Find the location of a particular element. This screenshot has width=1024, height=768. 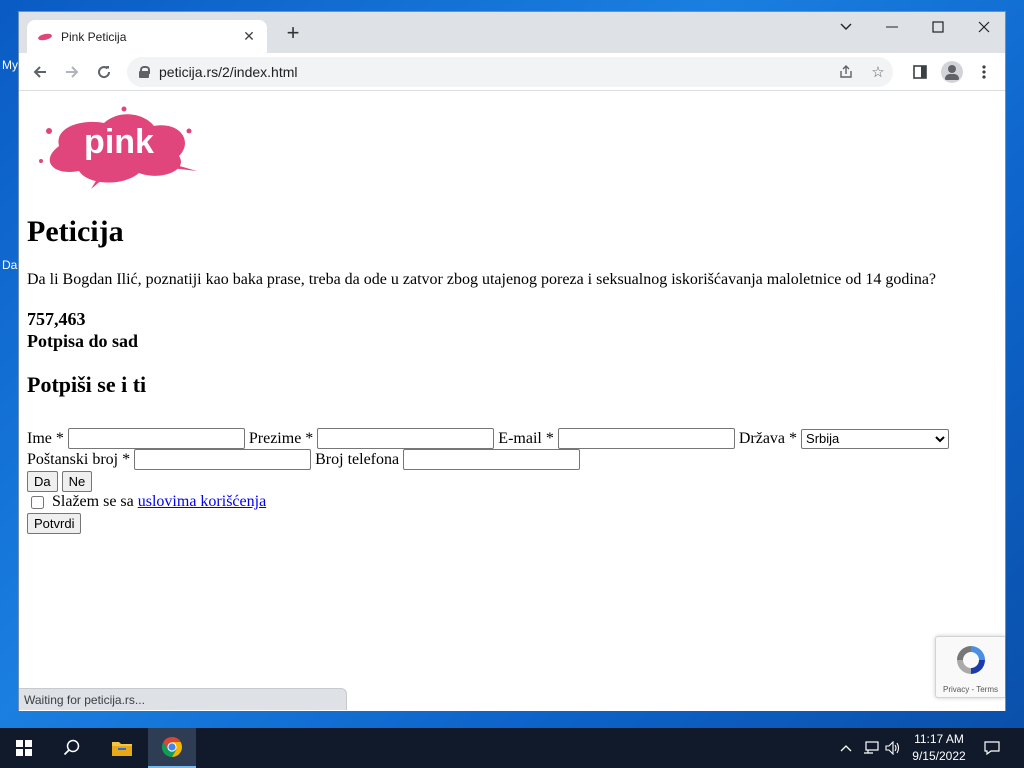

side-panel-icon is located at coordinates (920, 72).